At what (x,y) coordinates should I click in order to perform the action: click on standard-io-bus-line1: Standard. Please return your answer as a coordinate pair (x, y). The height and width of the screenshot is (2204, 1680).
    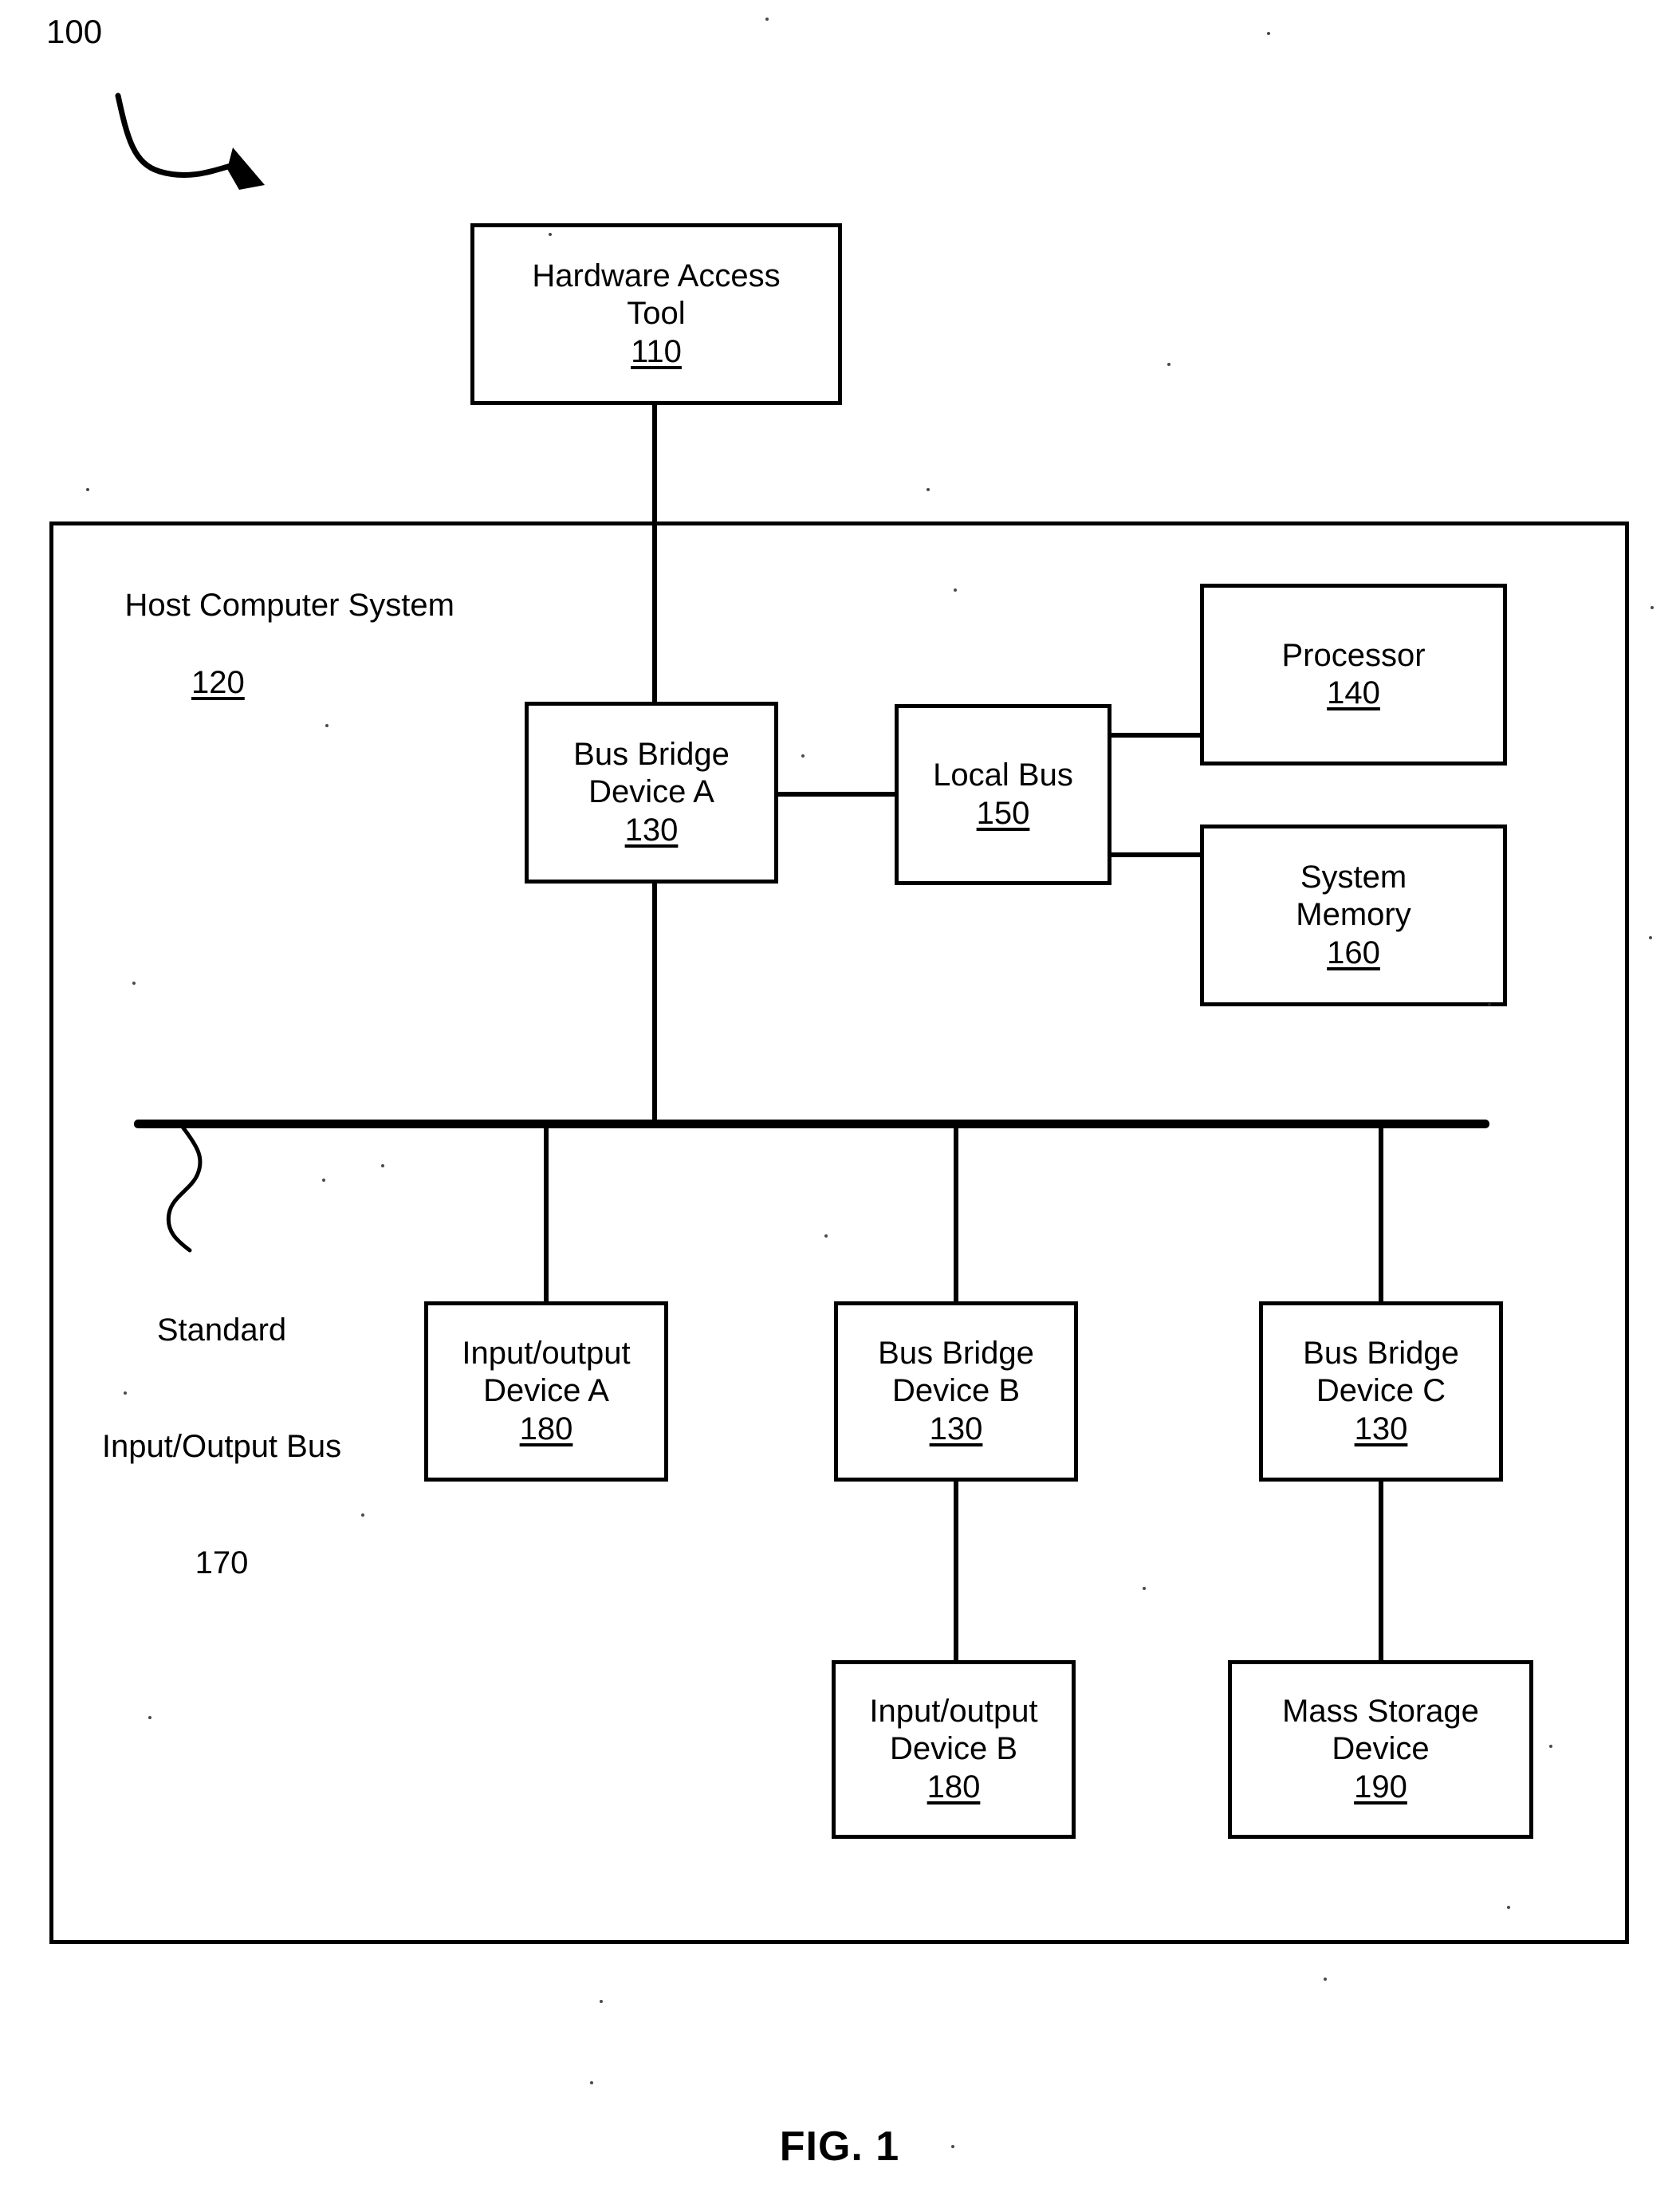
    Looking at the image, I should click on (221, 1330).